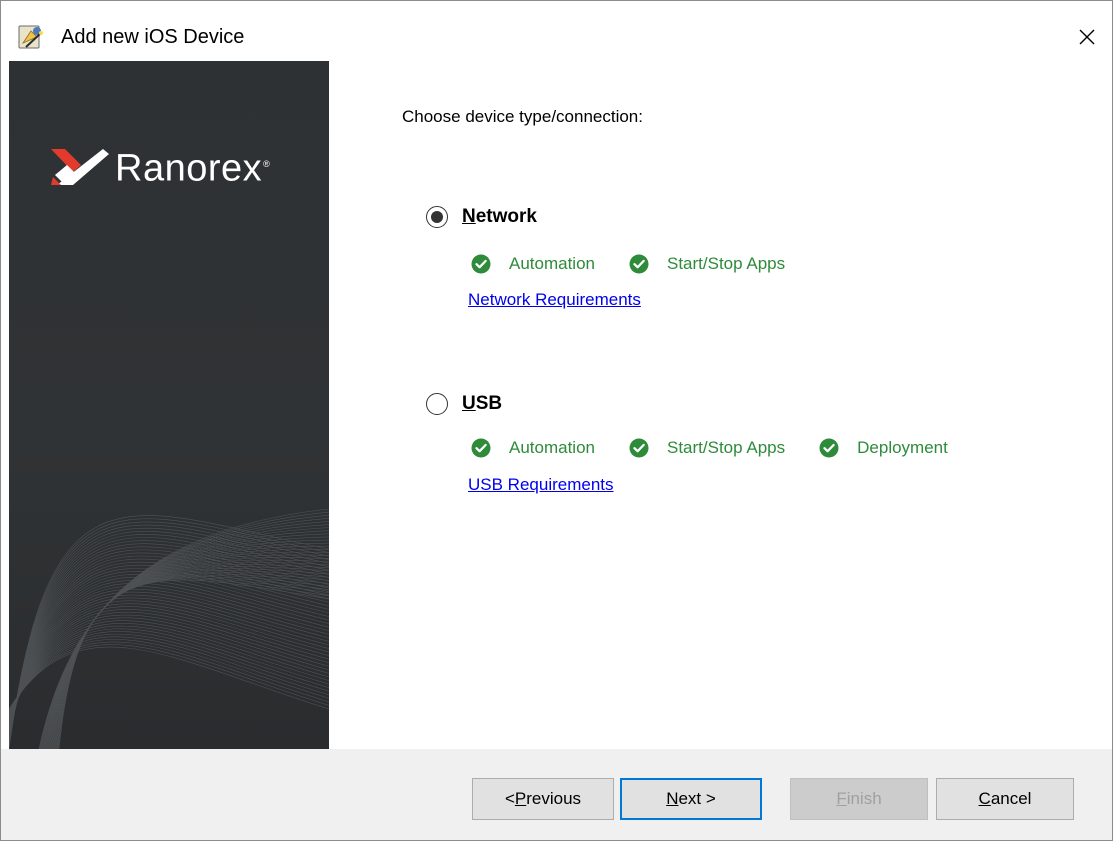 The width and height of the screenshot is (1113, 841). Describe the element at coordinates (80, 167) in the screenshot. I see `ranorex-logo-icon` at that location.